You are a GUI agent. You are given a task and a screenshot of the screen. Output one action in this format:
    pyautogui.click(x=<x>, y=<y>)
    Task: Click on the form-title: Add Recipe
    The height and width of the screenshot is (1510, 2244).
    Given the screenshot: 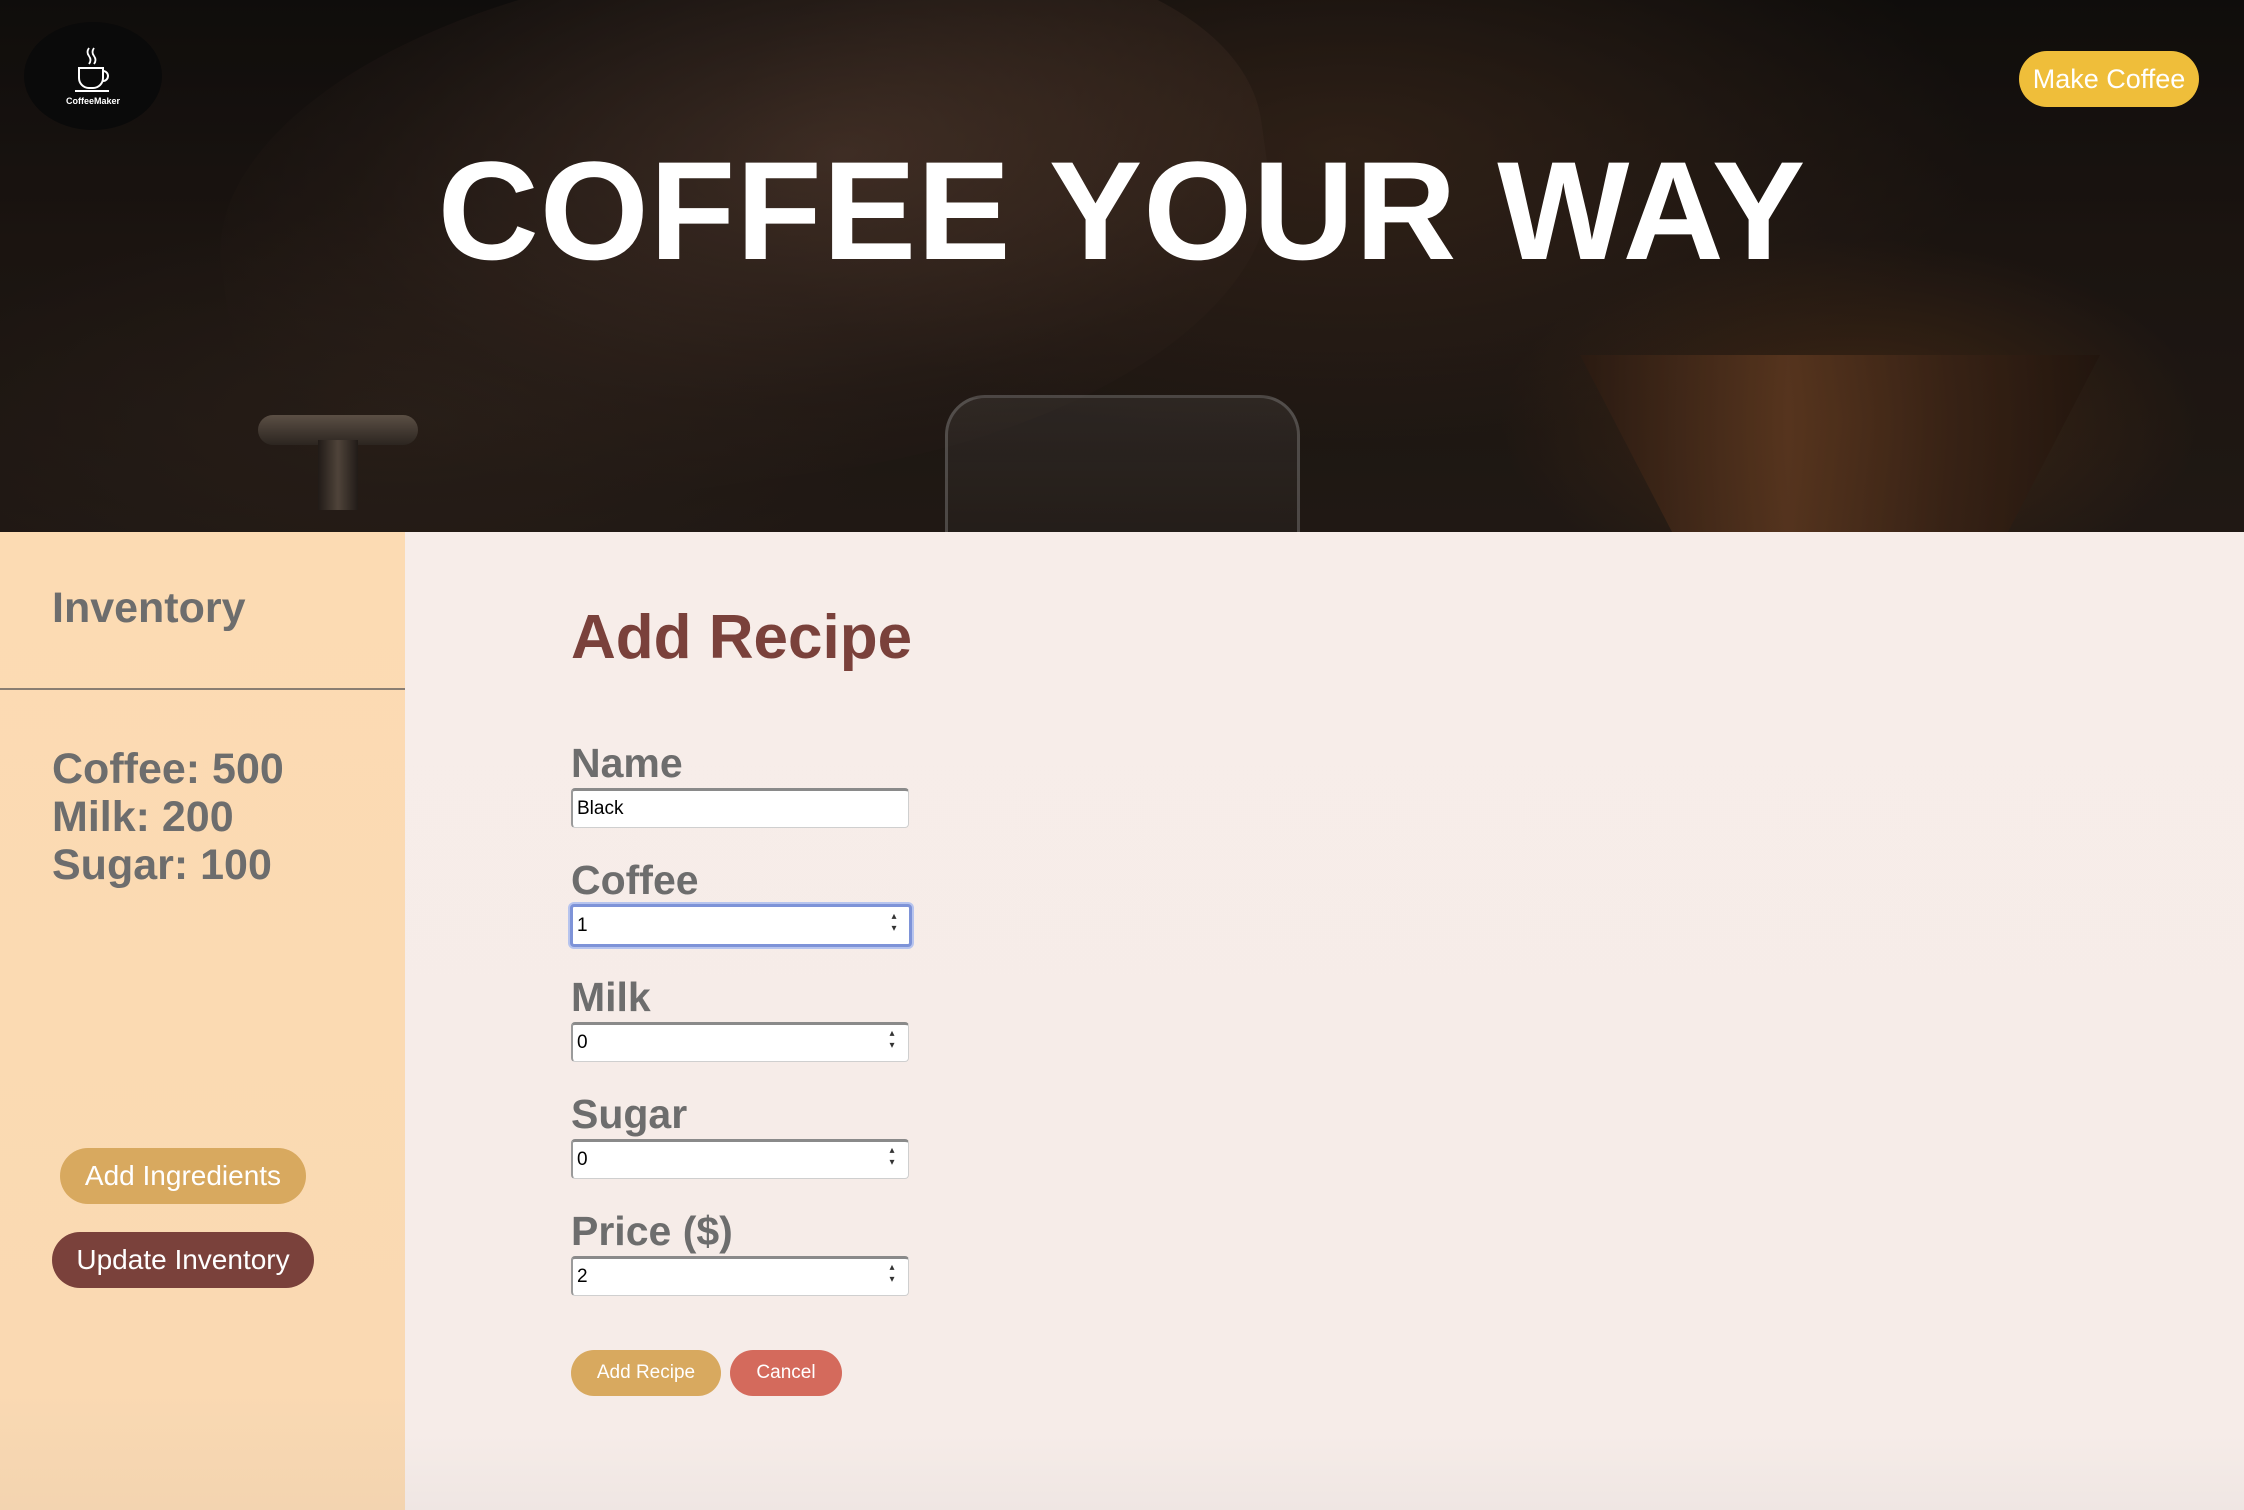 What is the action you would take?
    pyautogui.click(x=742, y=637)
    